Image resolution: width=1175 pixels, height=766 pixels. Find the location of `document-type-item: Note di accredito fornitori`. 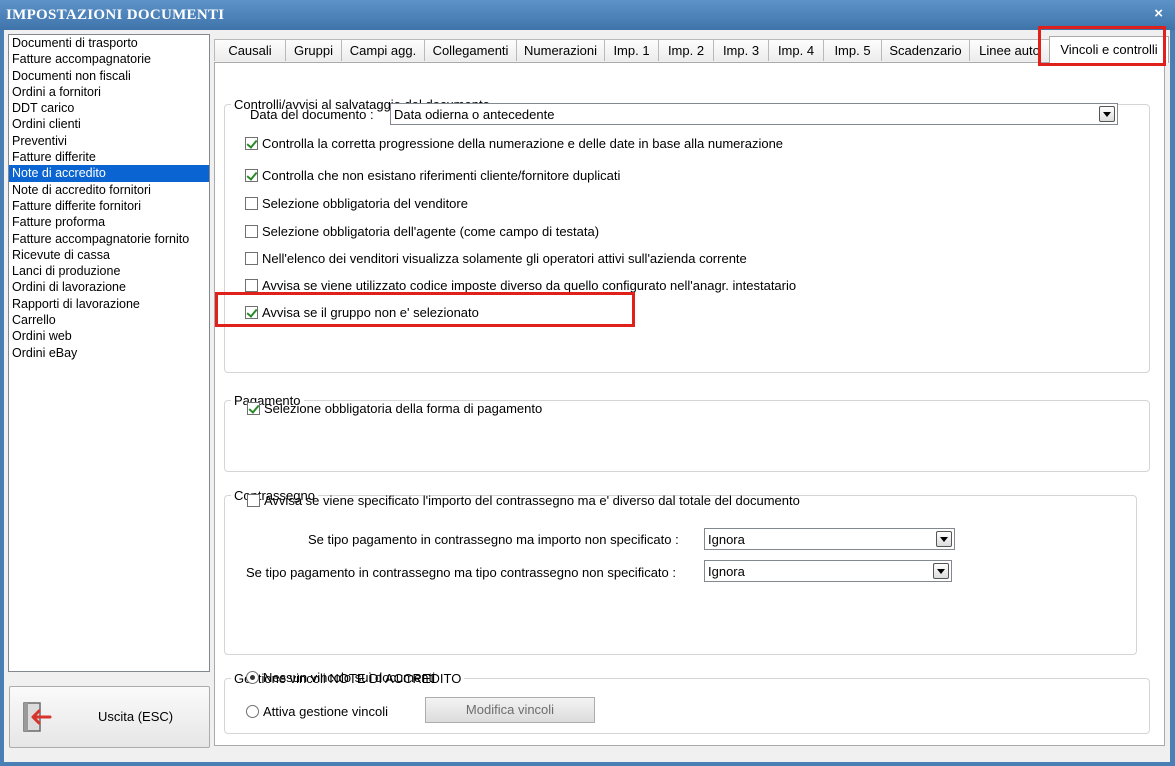

document-type-item: Note di accredito fornitori is located at coordinates (109, 190).